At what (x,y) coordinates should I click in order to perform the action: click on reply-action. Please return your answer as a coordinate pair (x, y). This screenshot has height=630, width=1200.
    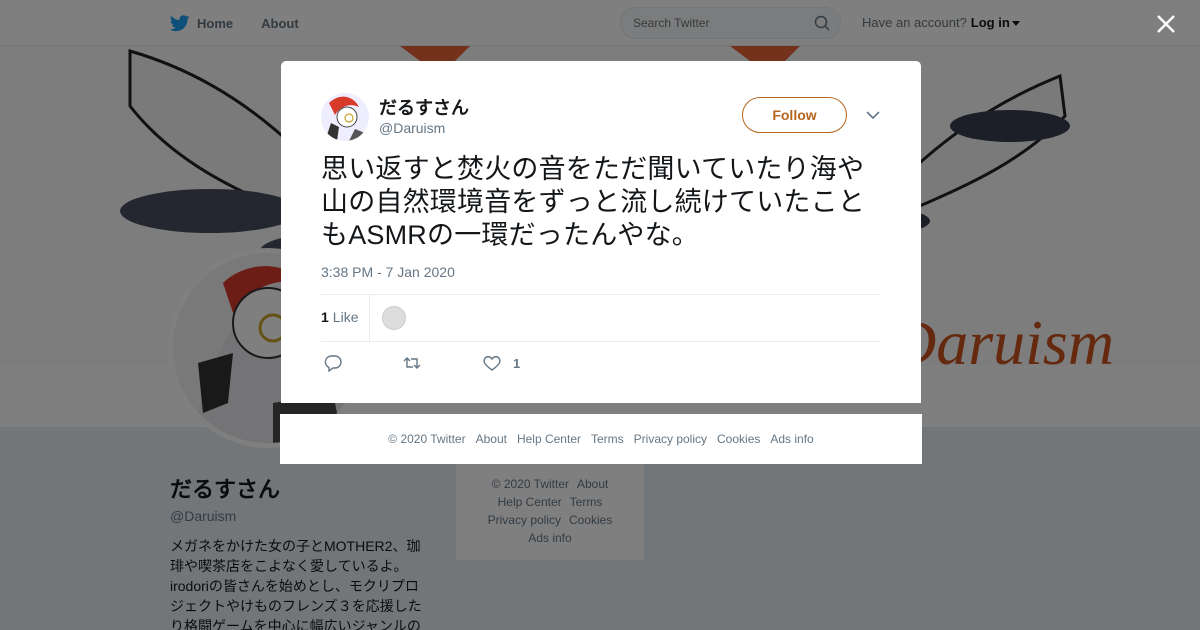
    Looking at the image, I should click on (339, 363).